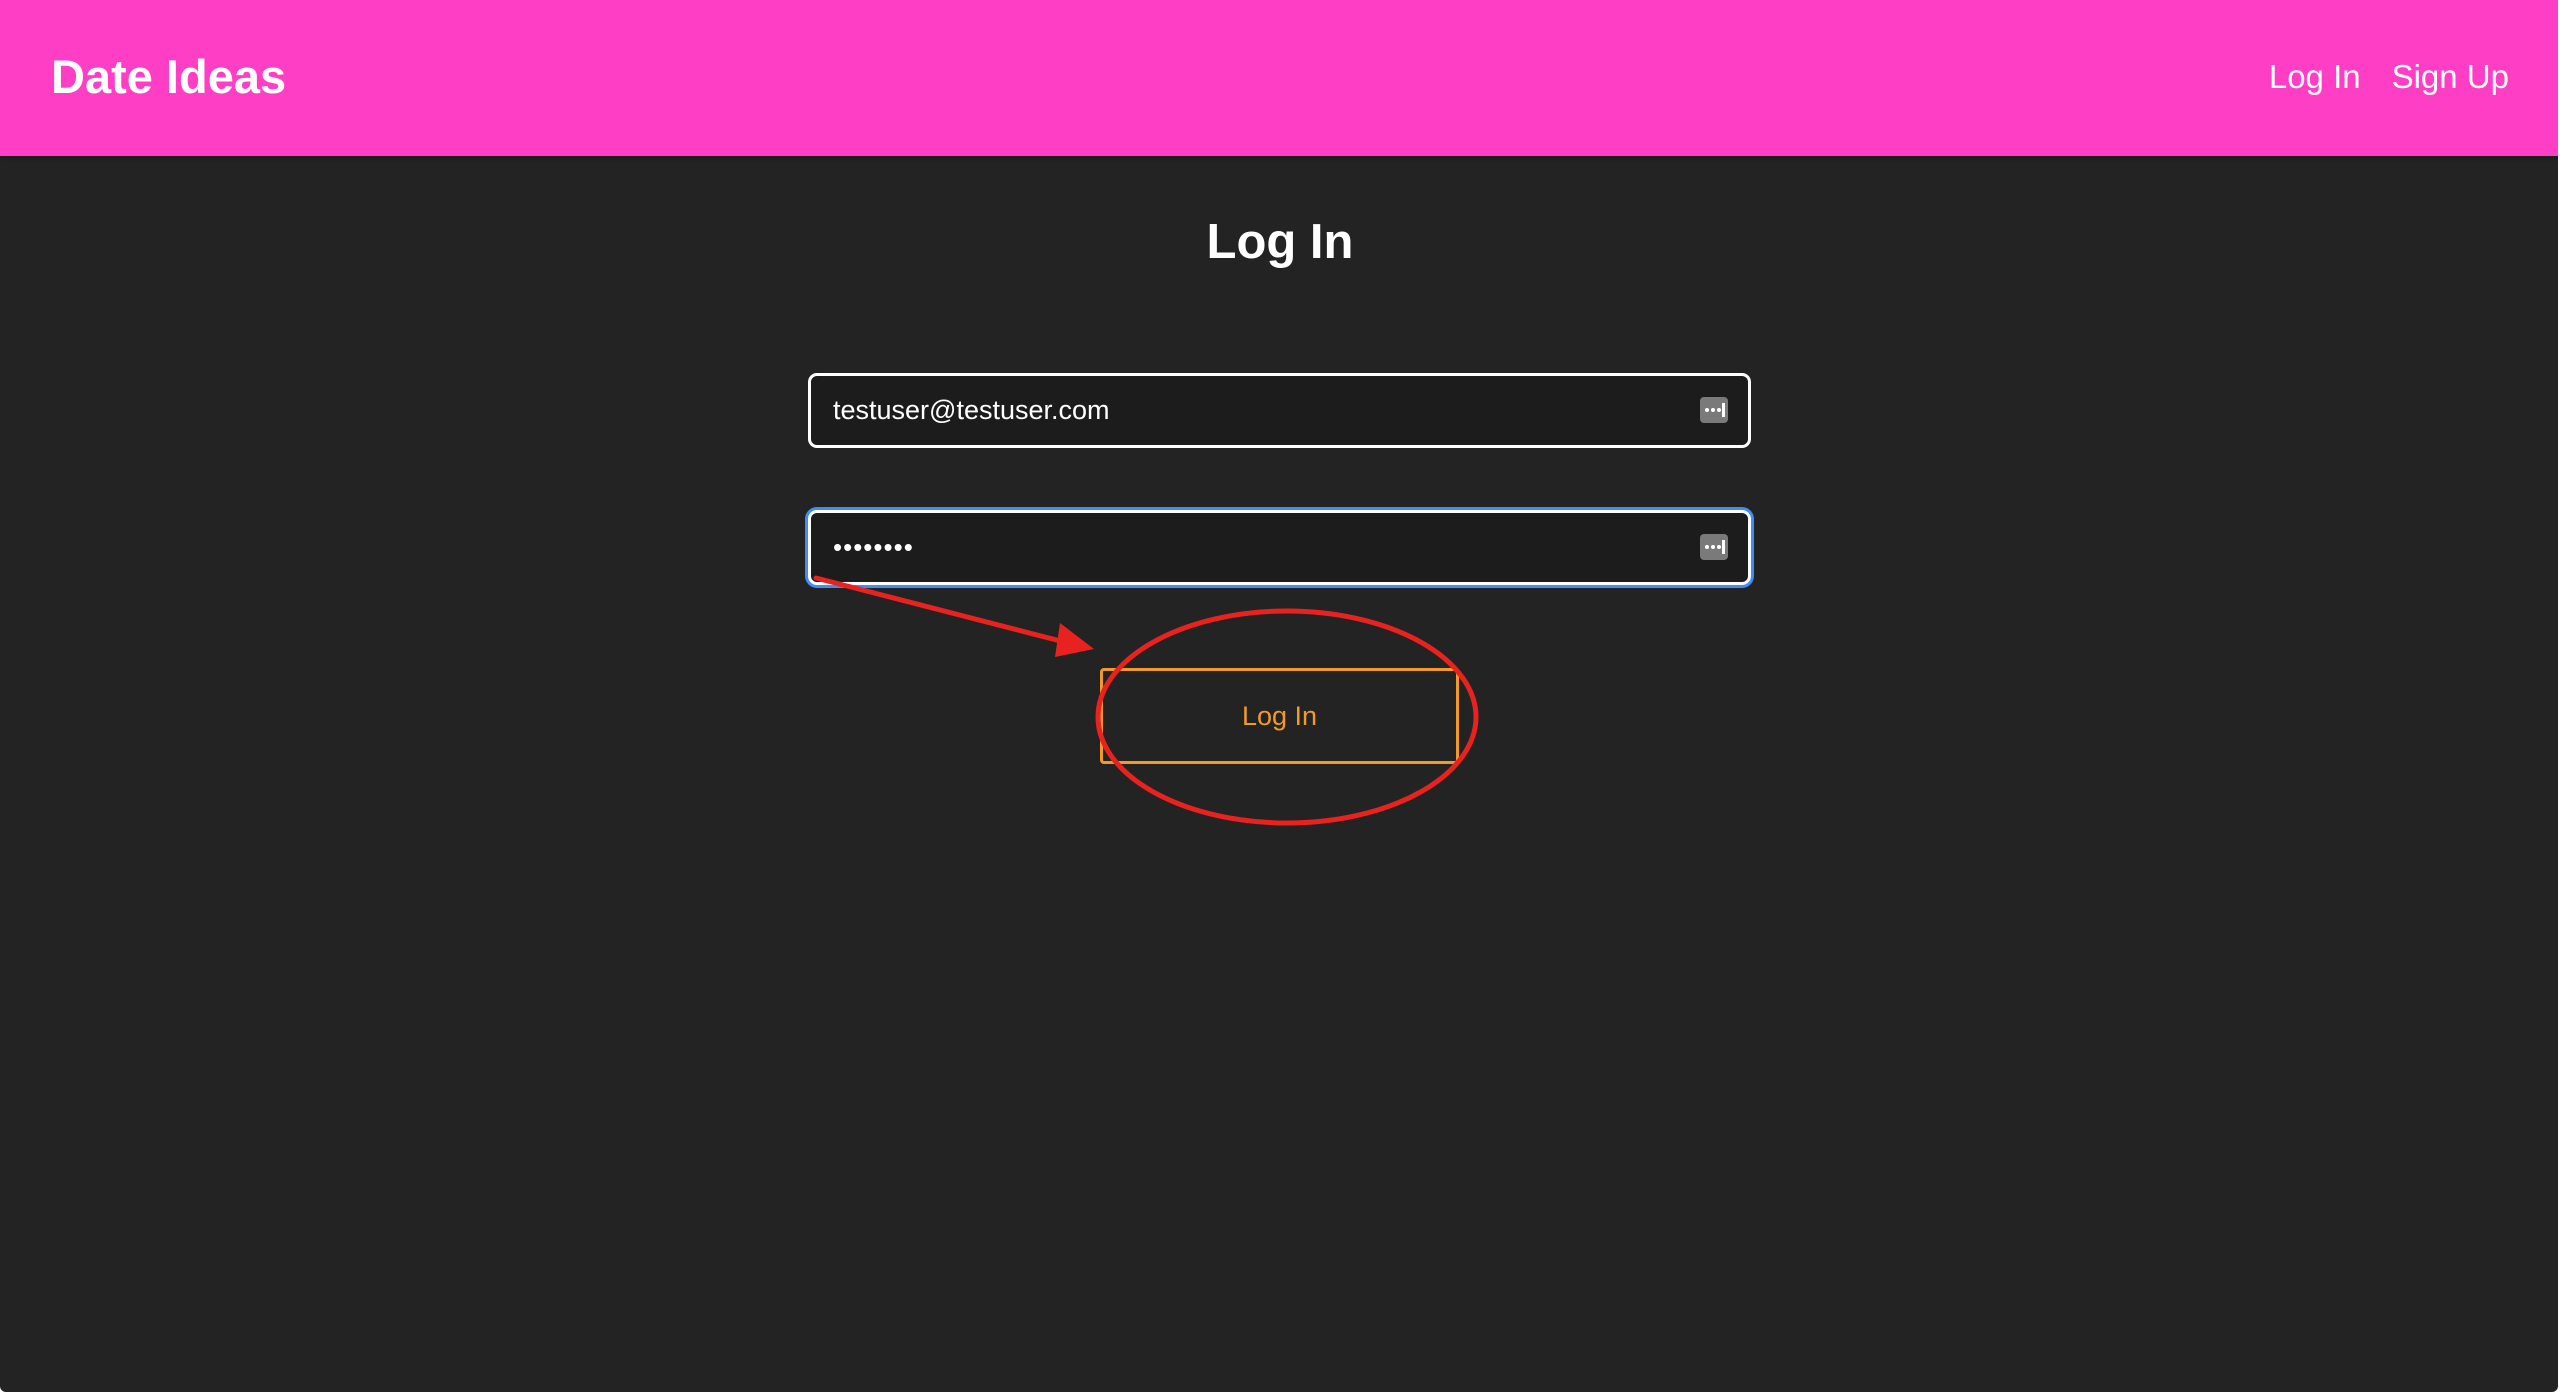 The height and width of the screenshot is (1392, 2560). Describe the element at coordinates (2450, 77) in the screenshot. I see `nav-signup-link: Sign Up` at that location.